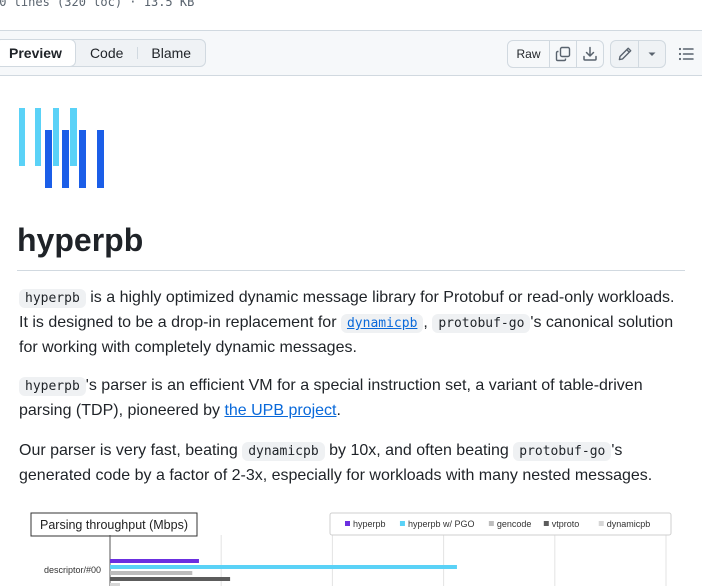 The height and width of the screenshot is (586, 702). What do you see at coordinates (169, 4) in the screenshot?
I see `file-size: 13.5 KB` at bounding box center [169, 4].